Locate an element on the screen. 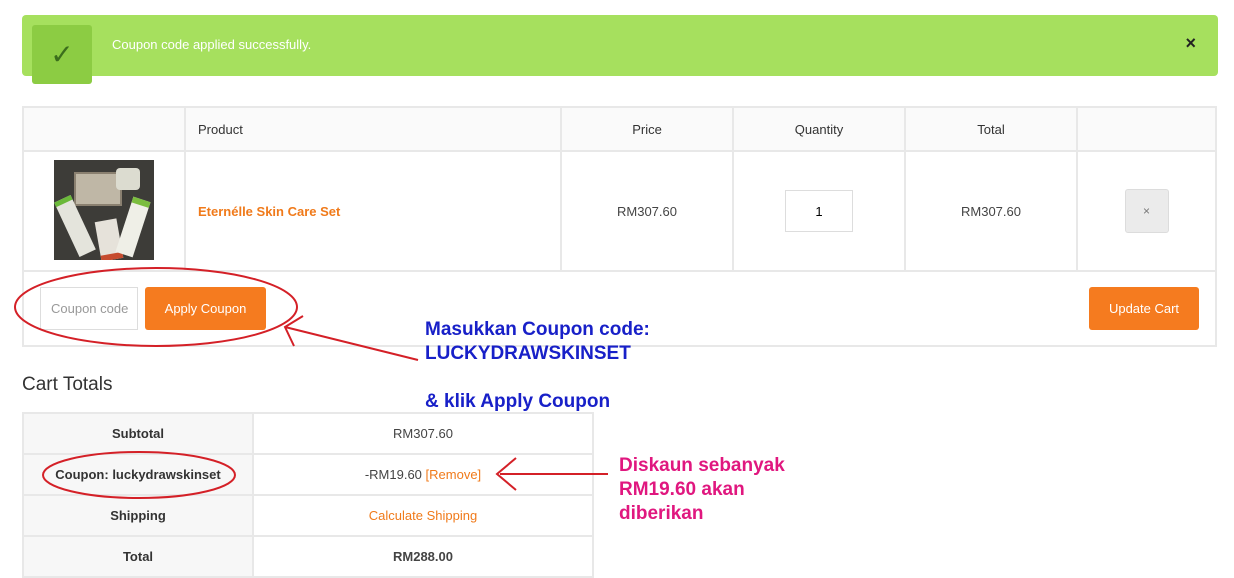 The height and width of the screenshot is (578, 1234). totals-row-shipping: Shipping Calculate Shipping is located at coordinates (308, 515).